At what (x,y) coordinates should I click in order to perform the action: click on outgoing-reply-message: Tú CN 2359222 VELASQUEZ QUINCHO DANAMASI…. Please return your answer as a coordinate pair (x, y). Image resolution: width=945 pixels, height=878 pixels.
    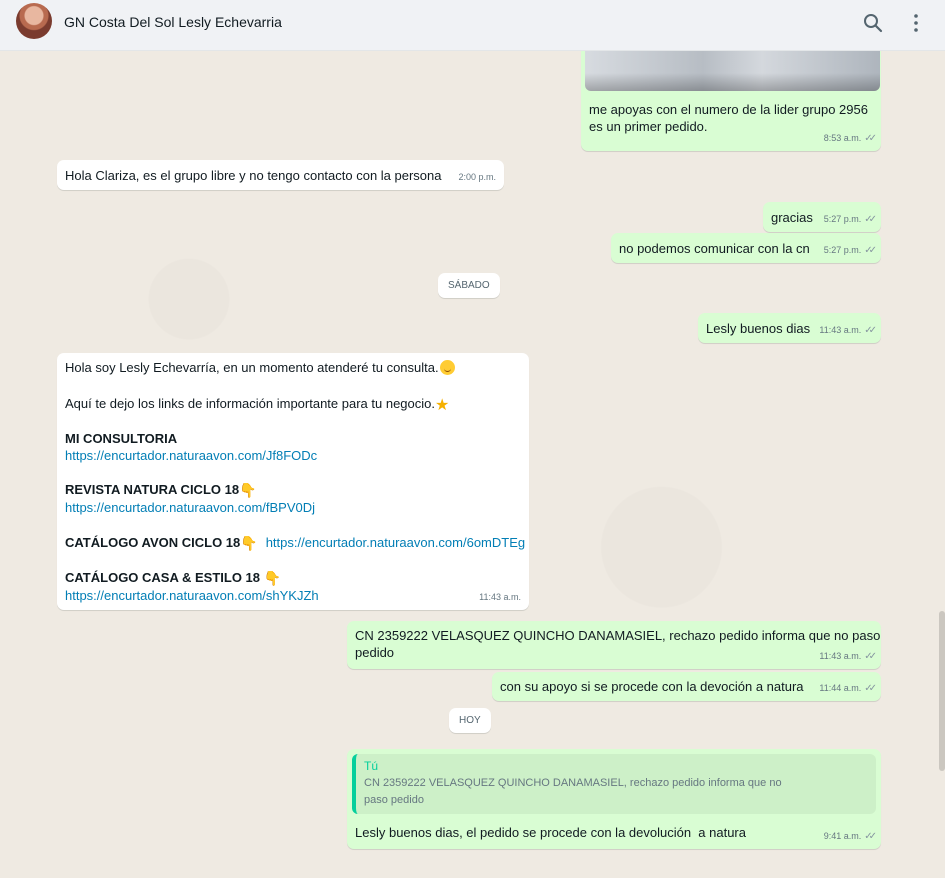
    Looking at the image, I should click on (614, 799).